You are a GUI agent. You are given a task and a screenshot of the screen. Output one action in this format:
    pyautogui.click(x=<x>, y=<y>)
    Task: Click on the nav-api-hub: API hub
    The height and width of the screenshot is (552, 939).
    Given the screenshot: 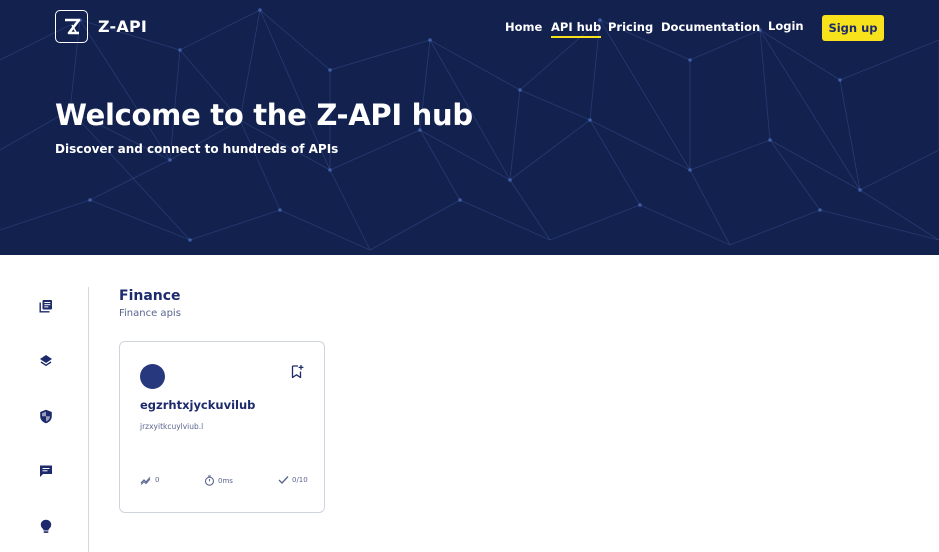 What is the action you would take?
    pyautogui.click(x=576, y=29)
    